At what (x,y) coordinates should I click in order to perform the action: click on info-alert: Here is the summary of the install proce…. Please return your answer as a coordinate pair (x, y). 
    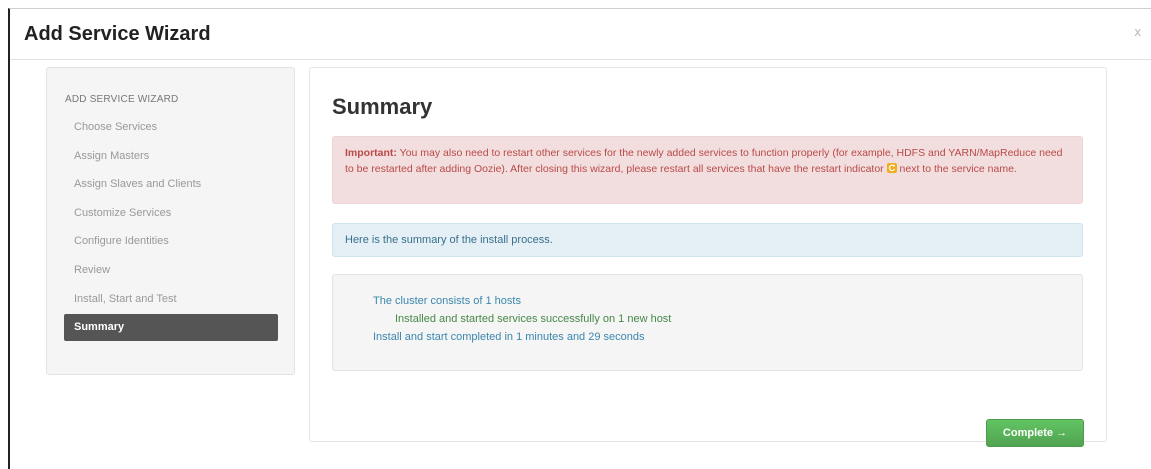
    Looking at the image, I should click on (707, 240).